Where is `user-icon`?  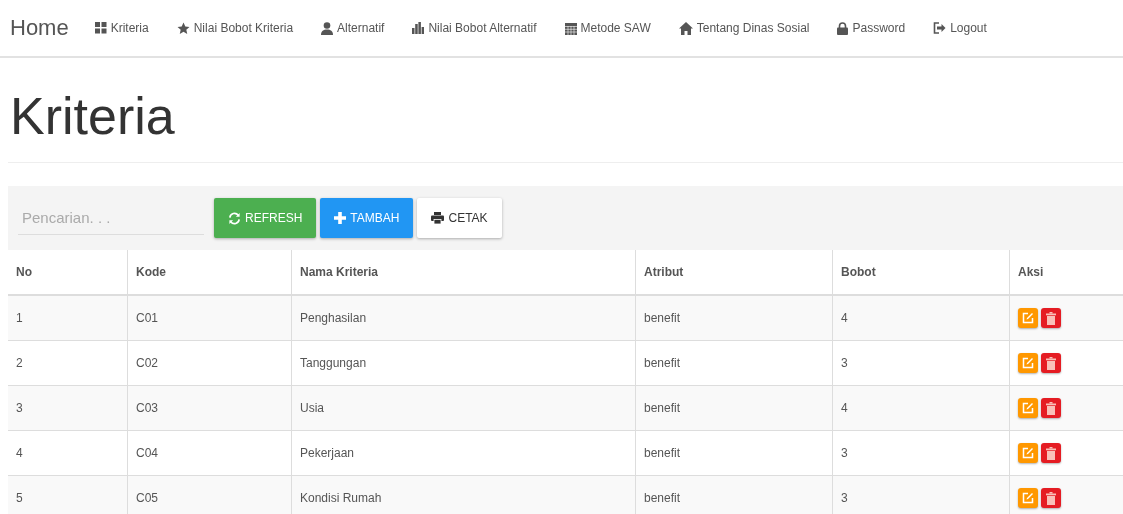
user-icon is located at coordinates (327, 28).